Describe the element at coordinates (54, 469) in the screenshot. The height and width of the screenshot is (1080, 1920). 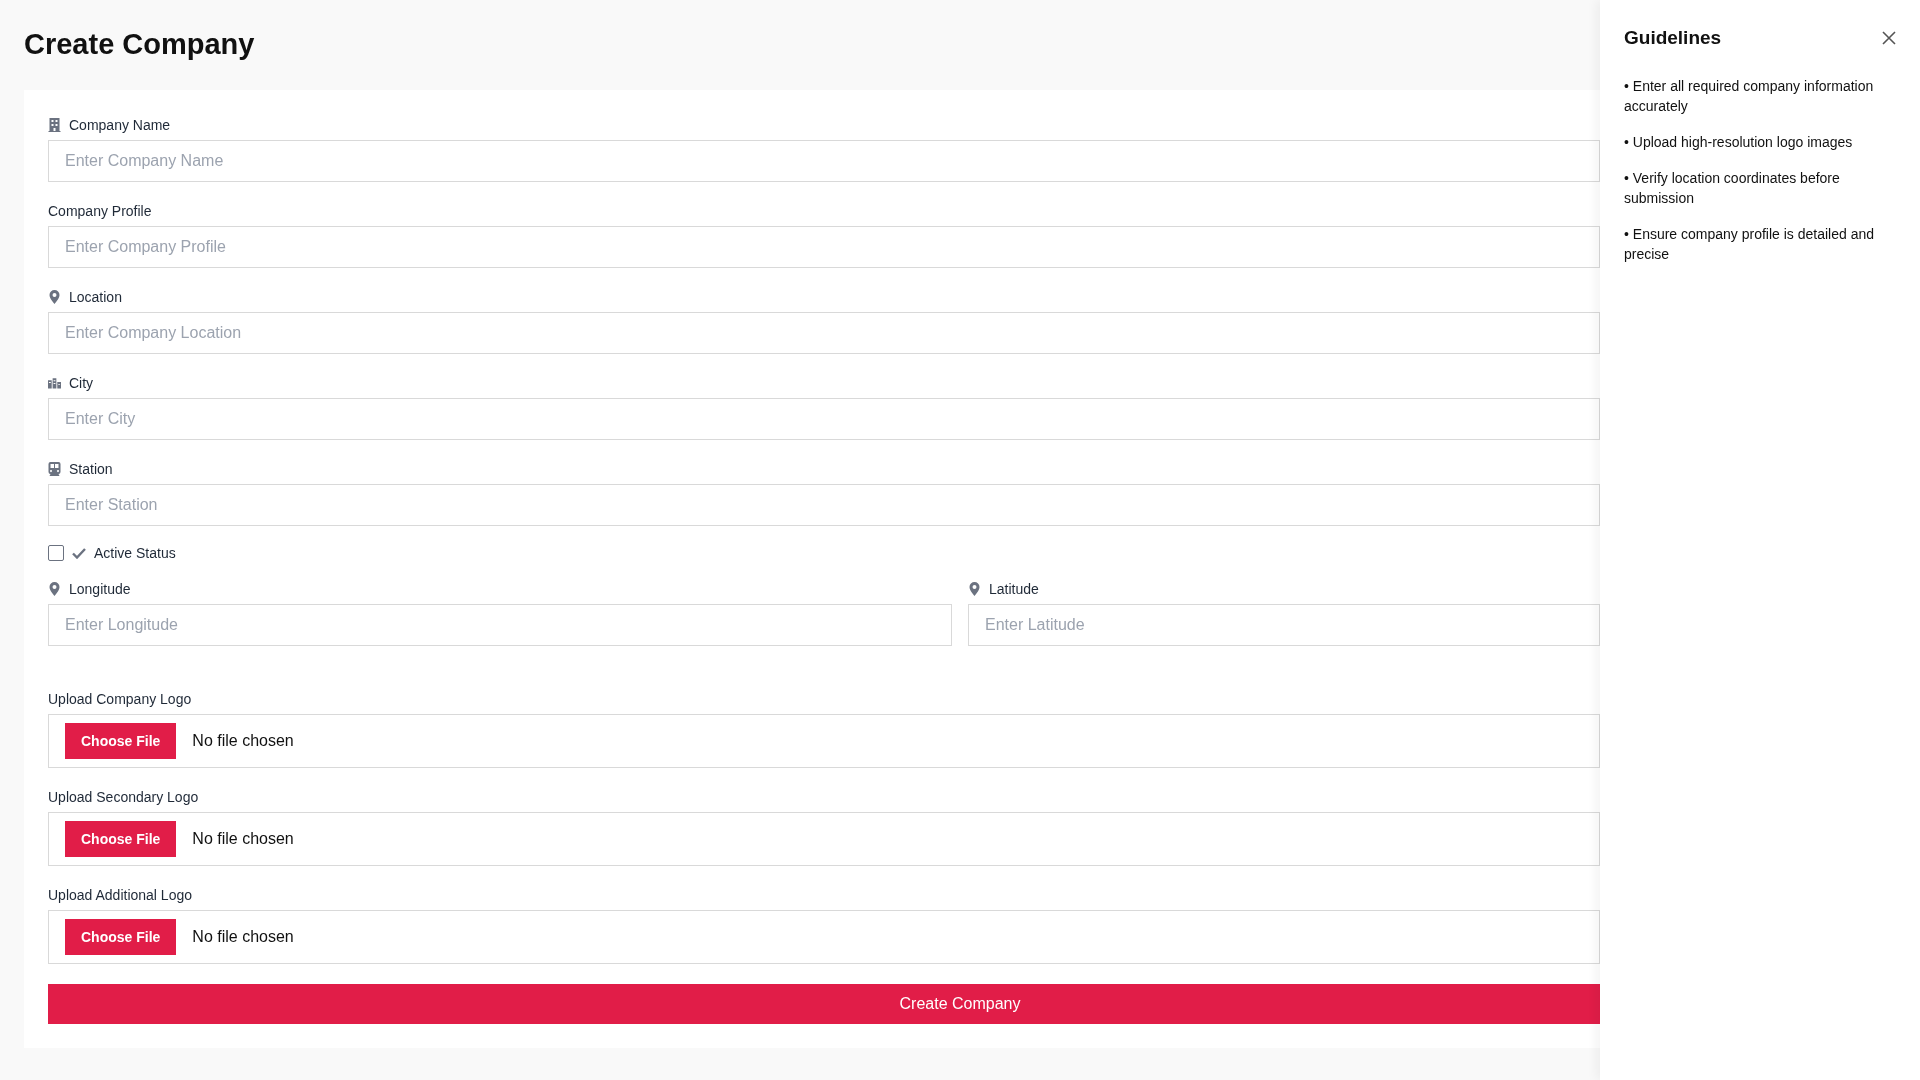
I see `train-icon` at that location.